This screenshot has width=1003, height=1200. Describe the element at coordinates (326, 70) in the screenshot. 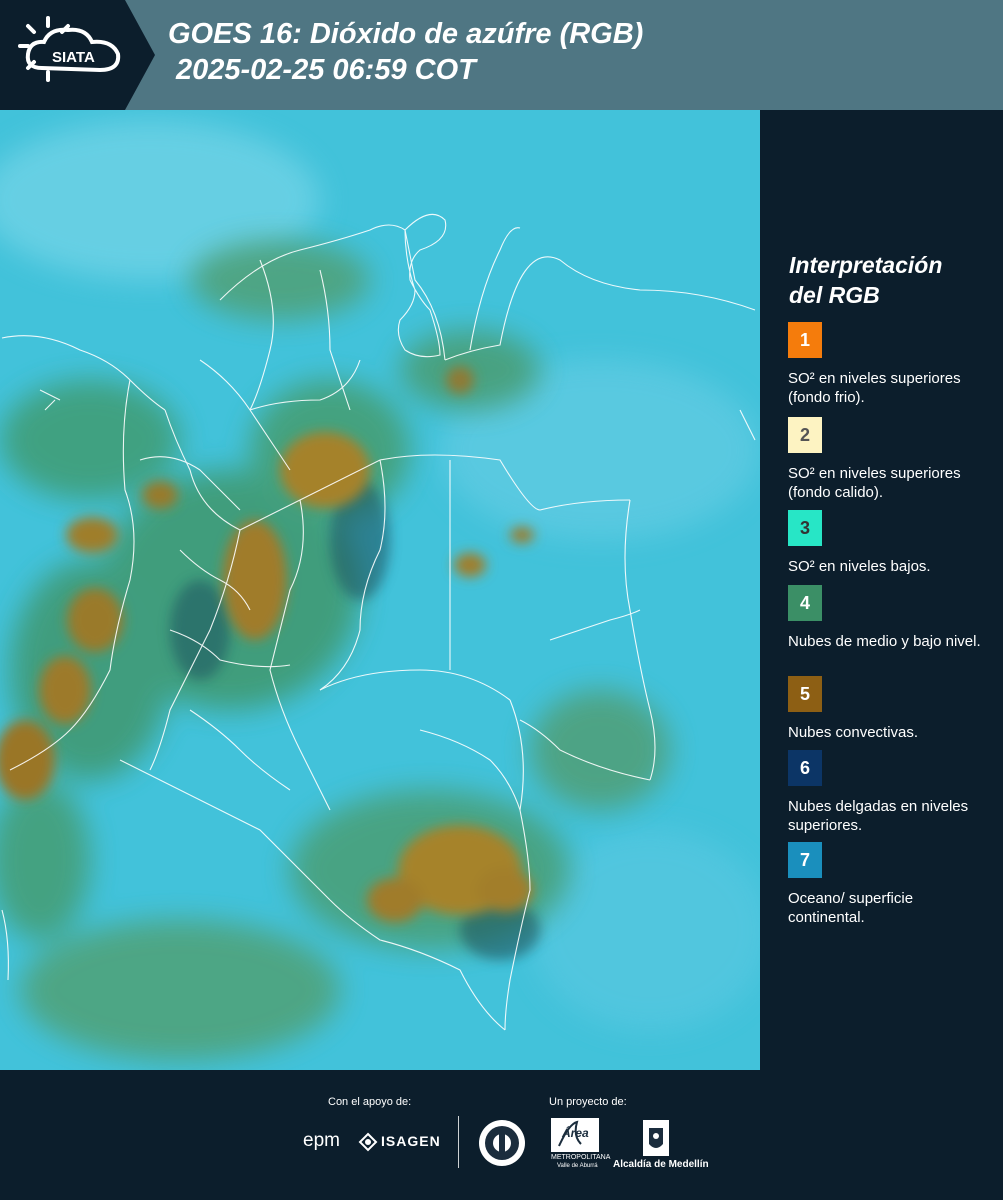

I see `title-datetime: 2025-02-25 06:59 COT` at that location.